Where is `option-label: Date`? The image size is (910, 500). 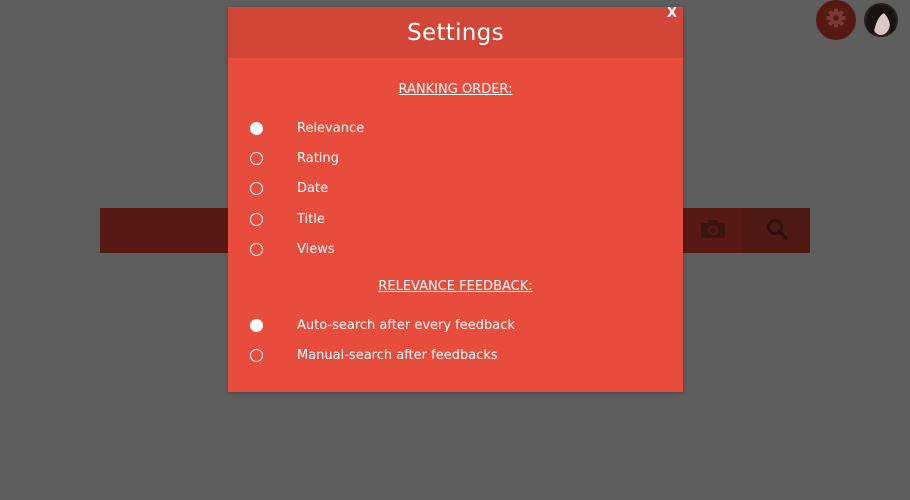
option-label: Date is located at coordinates (313, 188).